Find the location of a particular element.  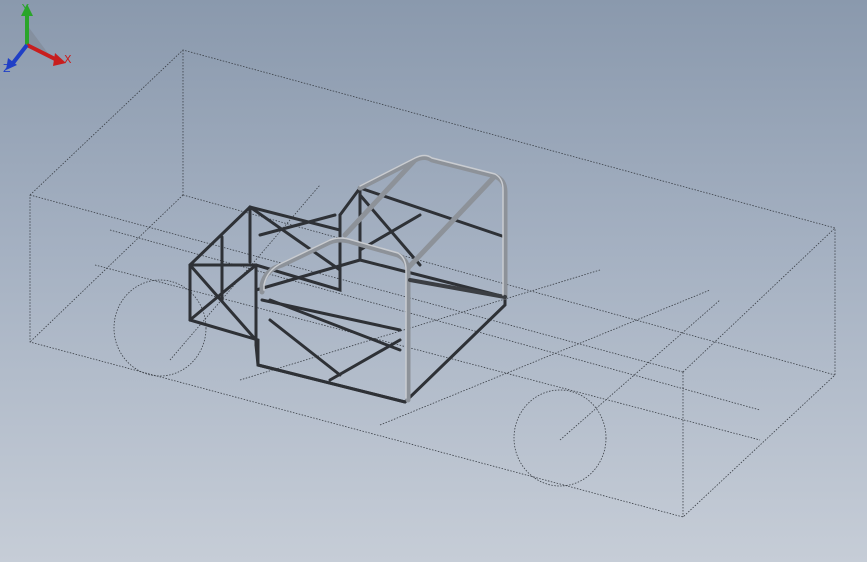

x-axis-label: X is located at coordinates (68, 59).